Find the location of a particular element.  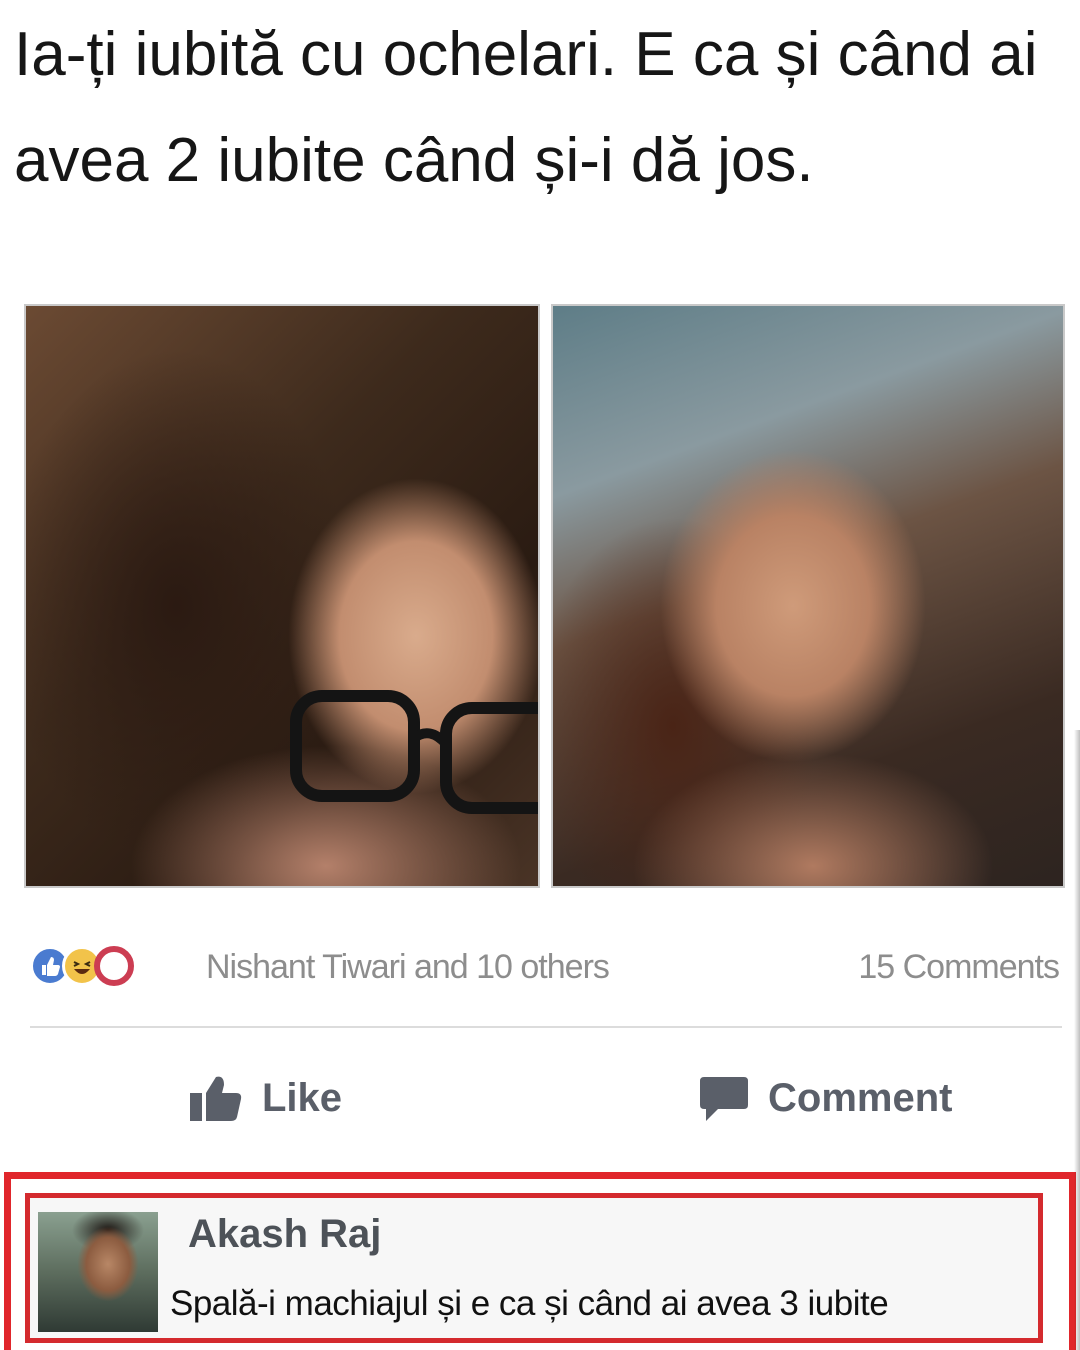

avatar is located at coordinates (98, 1272).